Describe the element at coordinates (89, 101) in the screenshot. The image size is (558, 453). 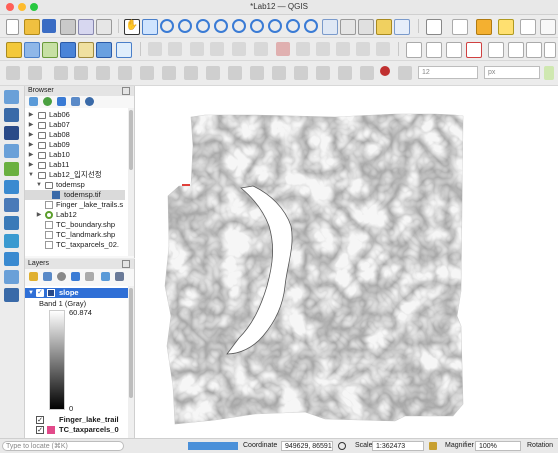
I see `properties-icon` at that location.